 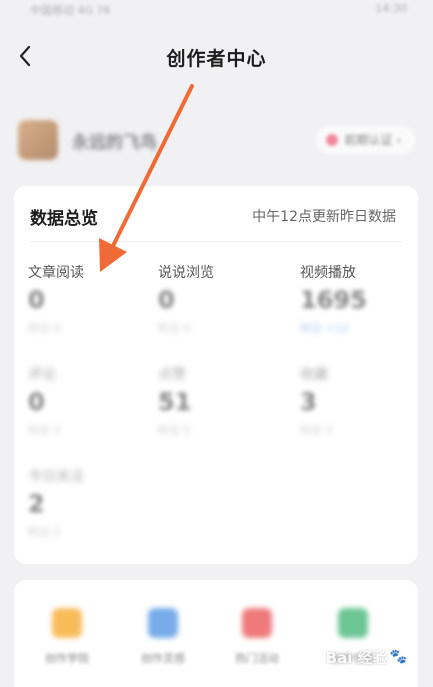 I want to click on metric-follows: 今日关注 2 昨日 0, so click(x=88, y=511).